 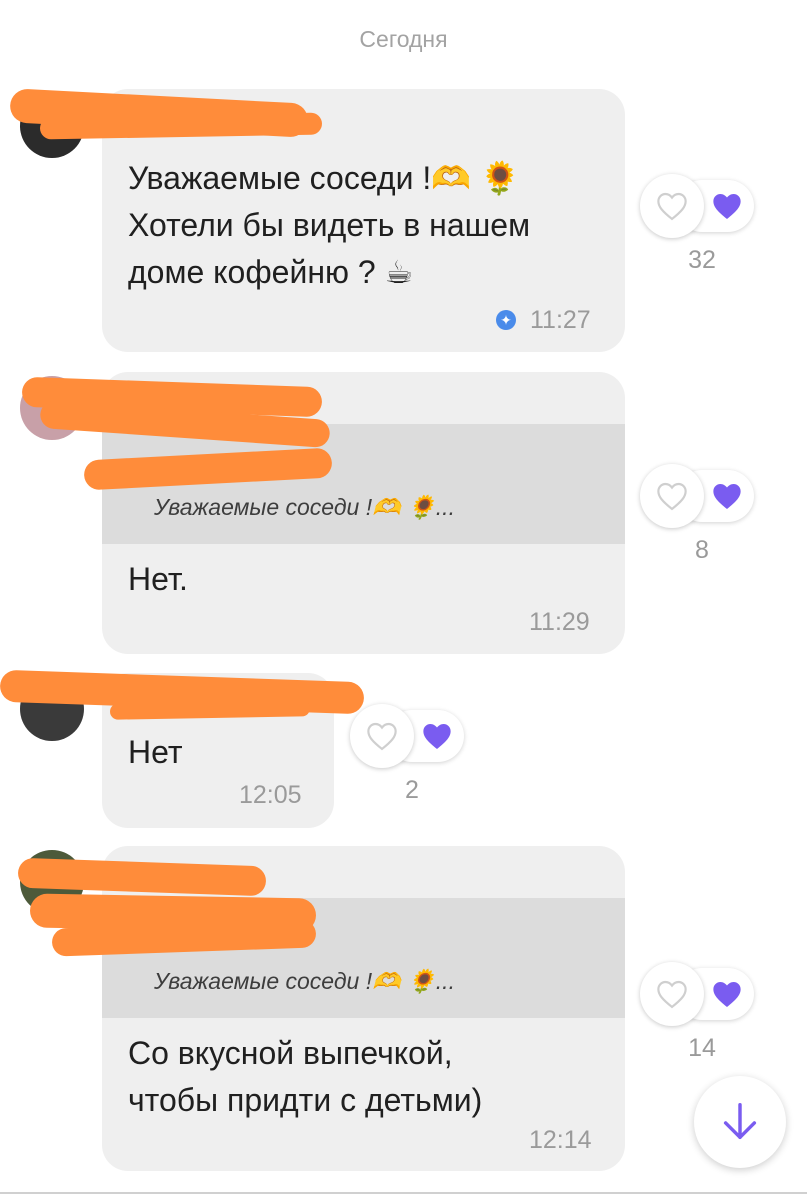 What do you see at coordinates (702, 260) in the screenshot?
I see `reaction-count: 32` at bounding box center [702, 260].